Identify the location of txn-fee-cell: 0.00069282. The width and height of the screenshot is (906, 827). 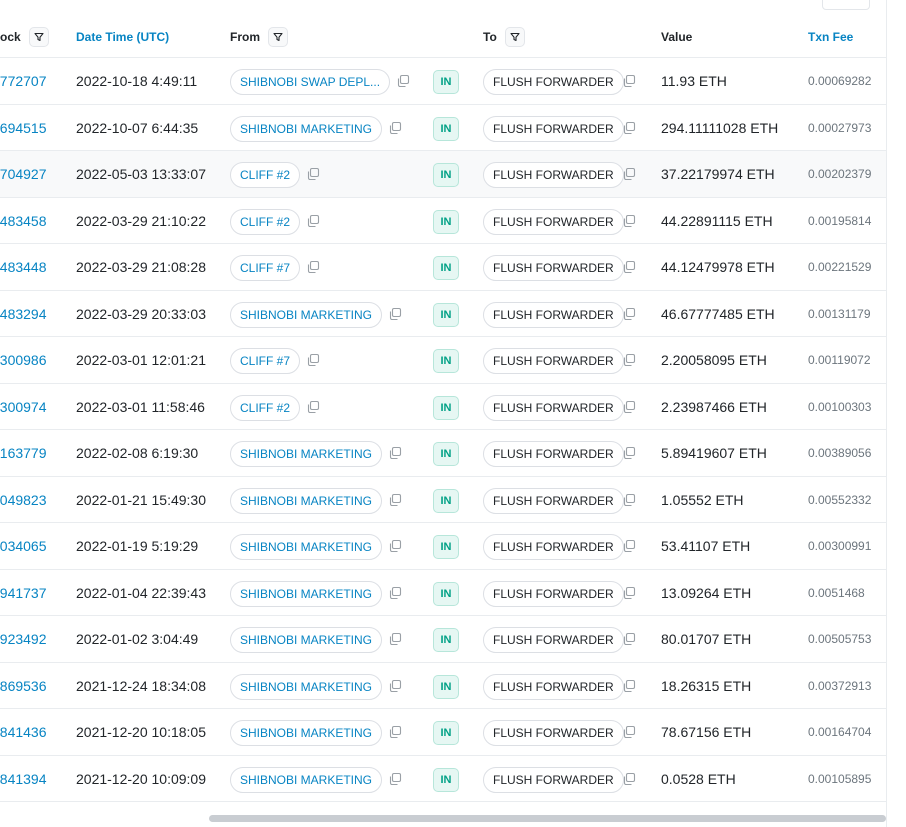
(840, 81).